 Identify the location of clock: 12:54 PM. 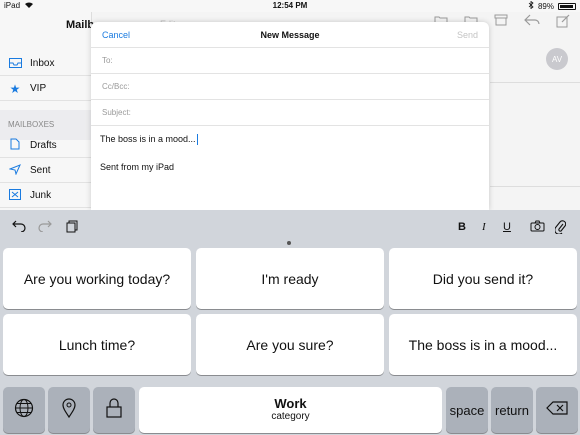
(290, 5).